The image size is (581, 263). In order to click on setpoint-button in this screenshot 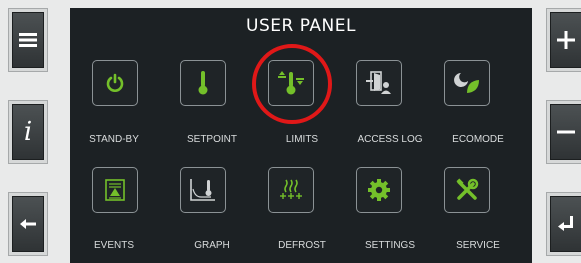, I will do `click(203, 83)`.